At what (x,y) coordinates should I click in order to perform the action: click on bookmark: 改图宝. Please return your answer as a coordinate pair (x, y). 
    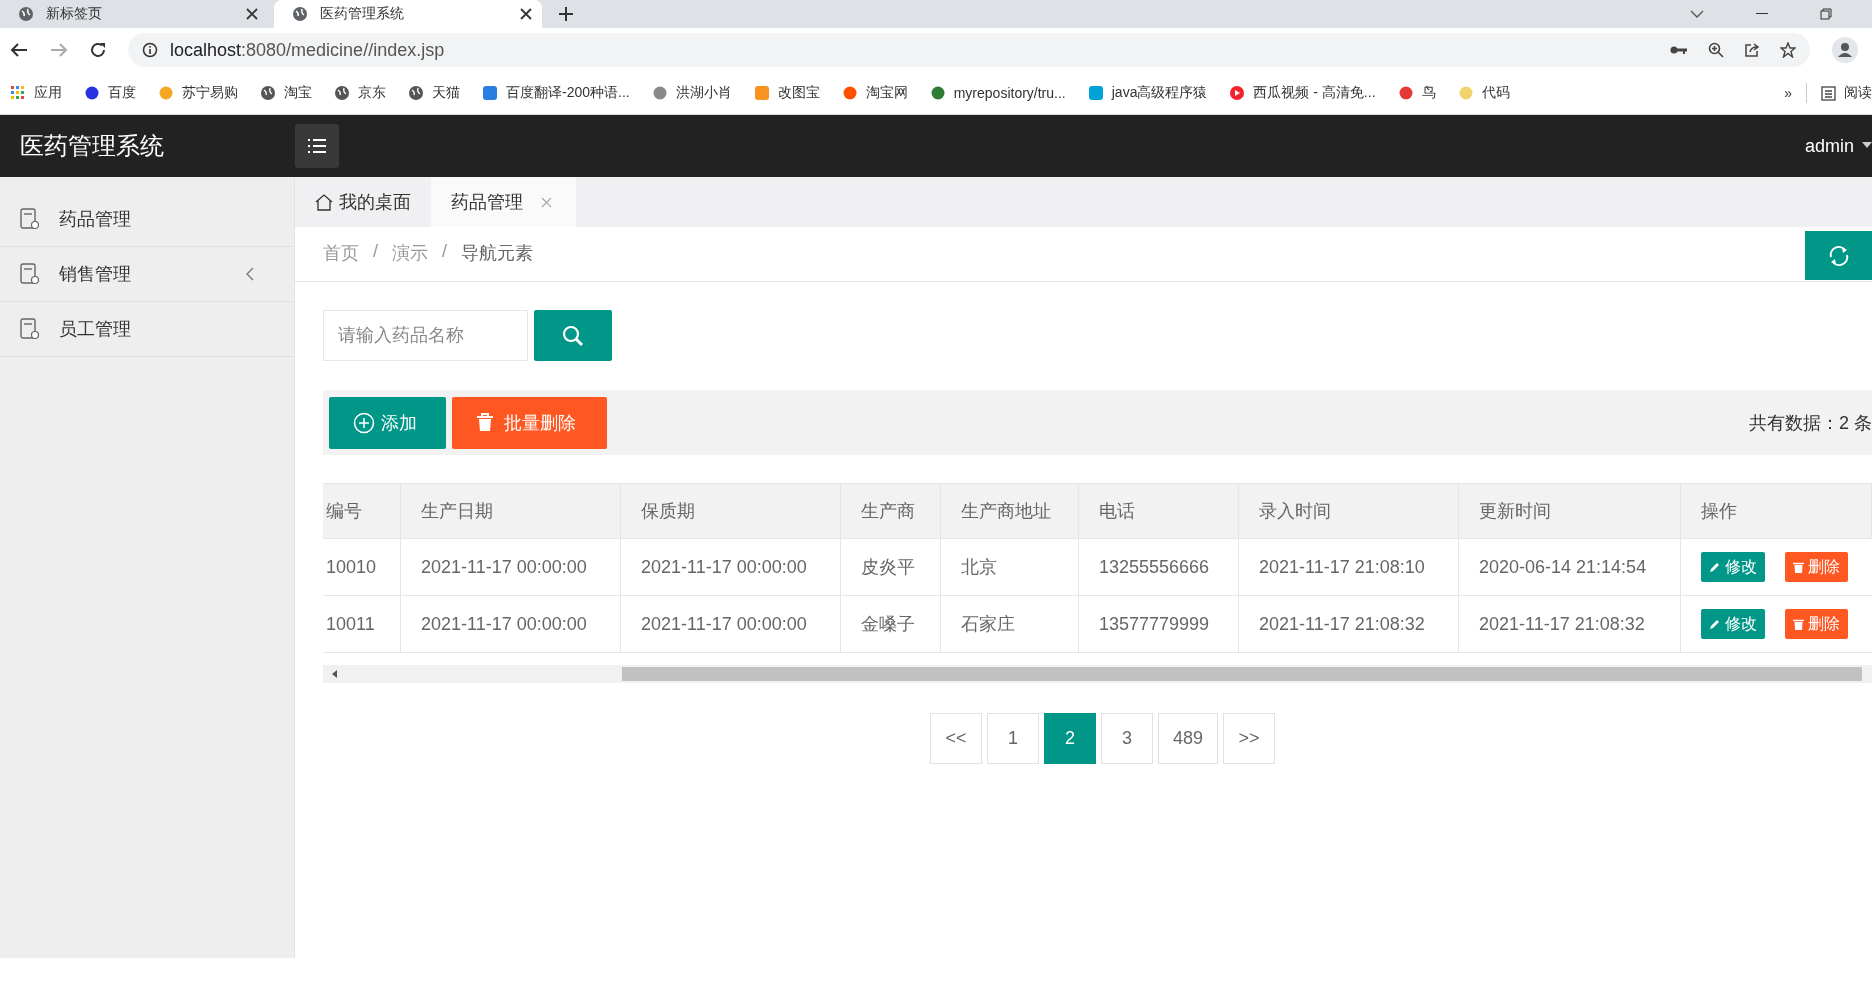
    Looking at the image, I should click on (786, 93).